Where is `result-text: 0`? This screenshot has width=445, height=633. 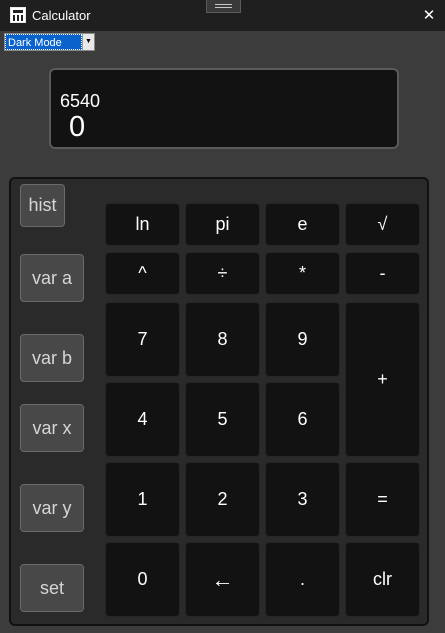
result-text: 0 is located at coordinates (77, 127).